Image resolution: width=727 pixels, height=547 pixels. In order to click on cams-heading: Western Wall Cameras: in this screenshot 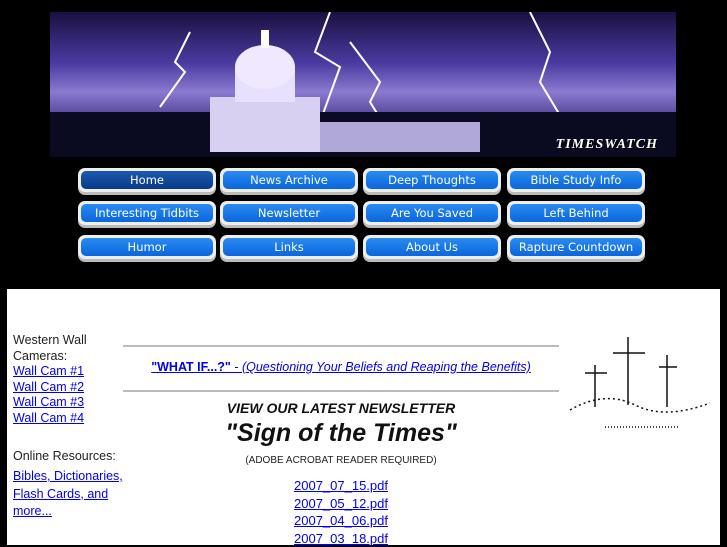, I will do `click(68, 348)`.